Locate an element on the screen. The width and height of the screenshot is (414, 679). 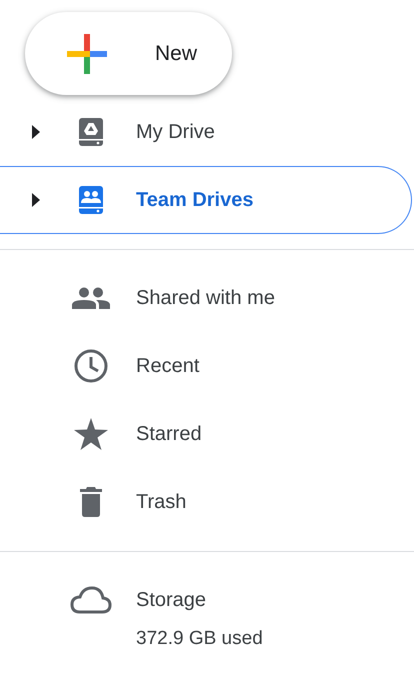
clock-icon is located at coordinates (91, 366).